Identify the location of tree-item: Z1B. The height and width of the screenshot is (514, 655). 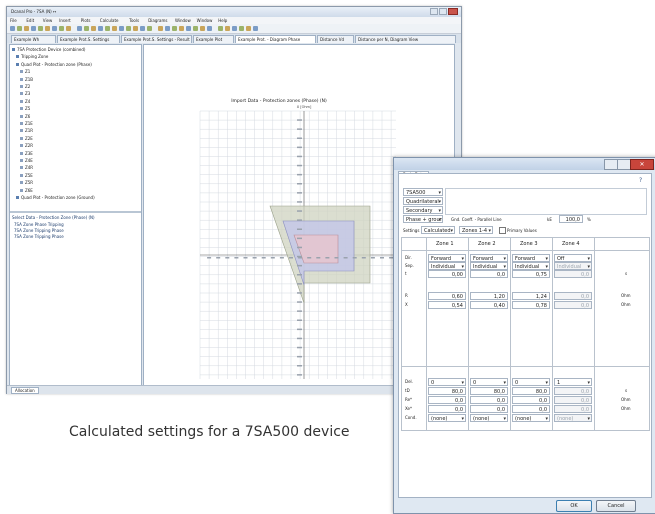
(26, 79).